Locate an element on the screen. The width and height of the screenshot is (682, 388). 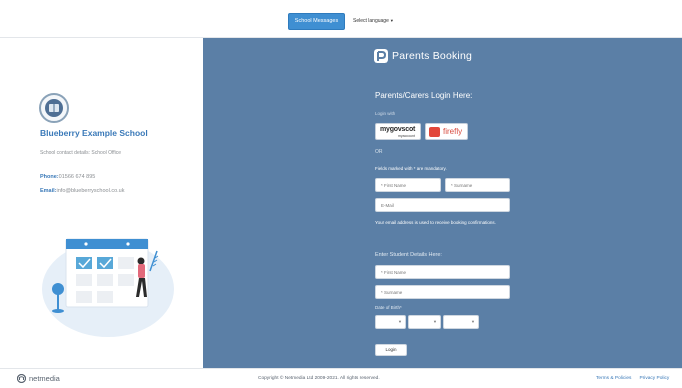
caret-down-icon: ▼ is located at coordinates (391, 20).